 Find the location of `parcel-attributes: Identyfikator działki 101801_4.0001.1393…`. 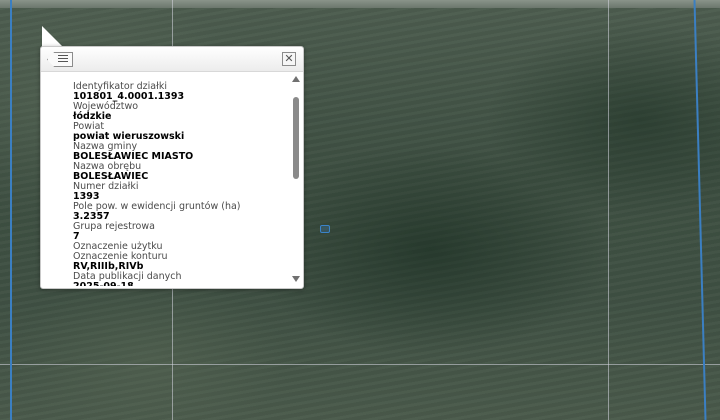

parcel-attributes: Identyfikator działki 101801_4.0001.1393… is located at coordinates (179, 184).